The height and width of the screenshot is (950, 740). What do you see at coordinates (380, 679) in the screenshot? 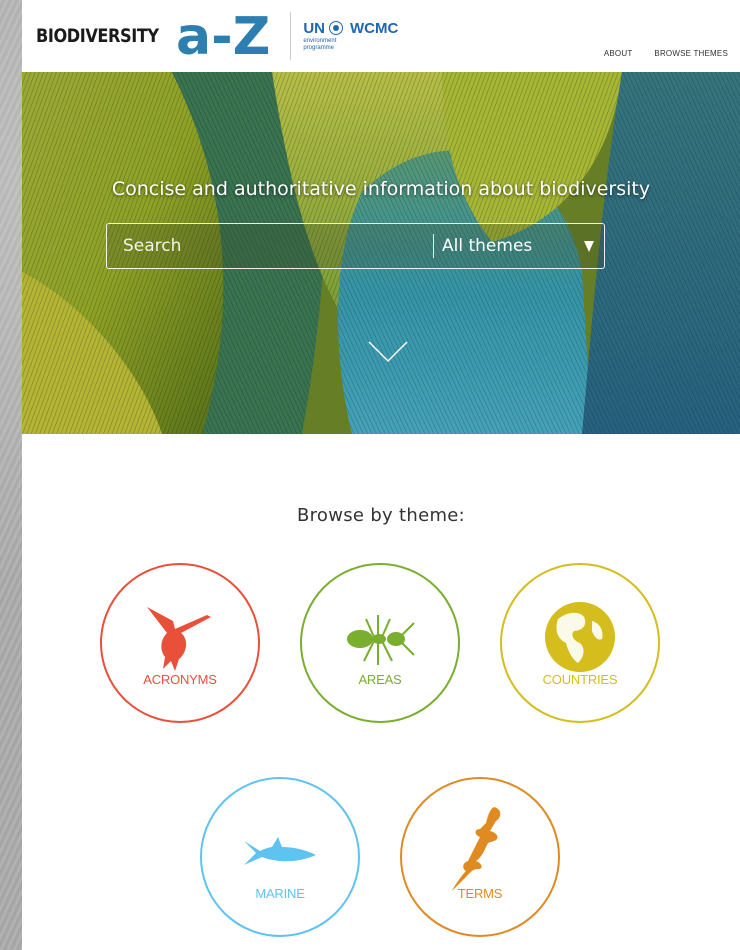
I see `theme-label: AREAS` at bounding box center [380, 679].